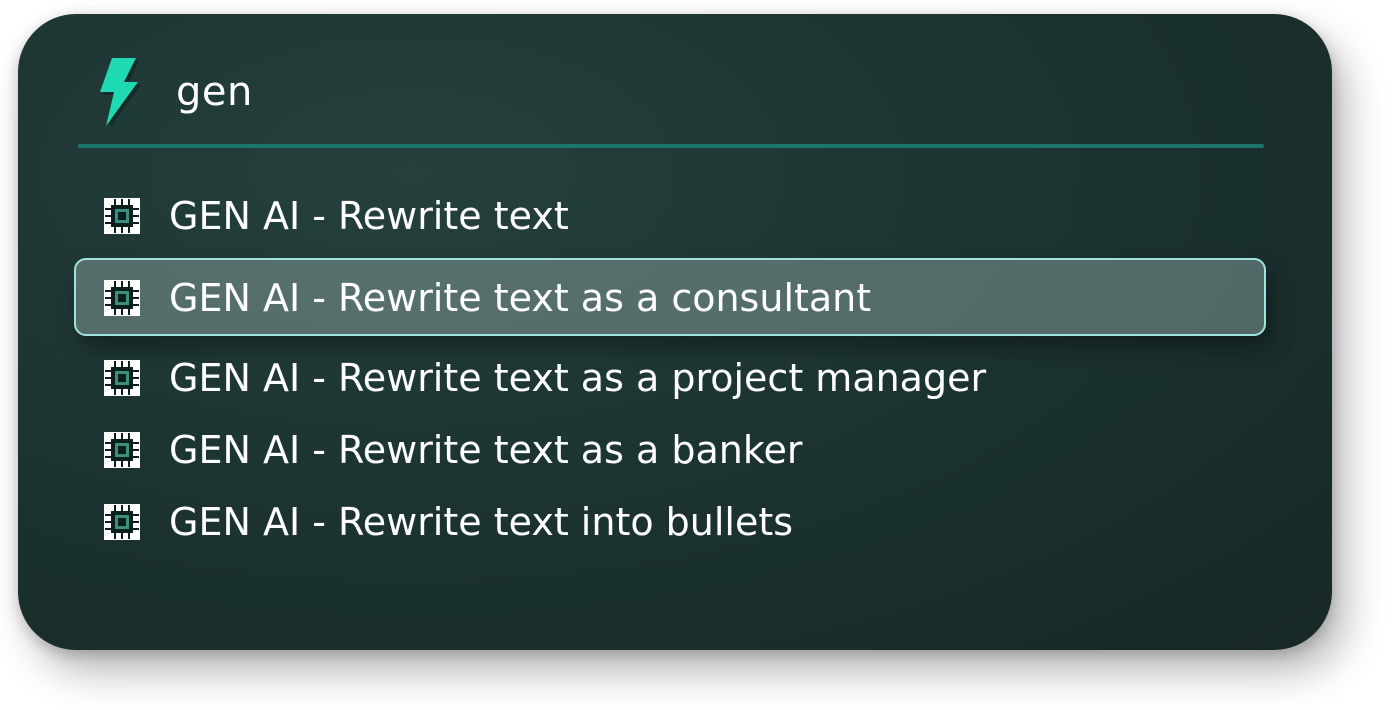 The width and height of the screenshot is (1392, 710). Describe the element at coordinates (481, 522) in the screenshot. I see `list-item-label: GEN AI - Rewrite text into bullets` at that location.